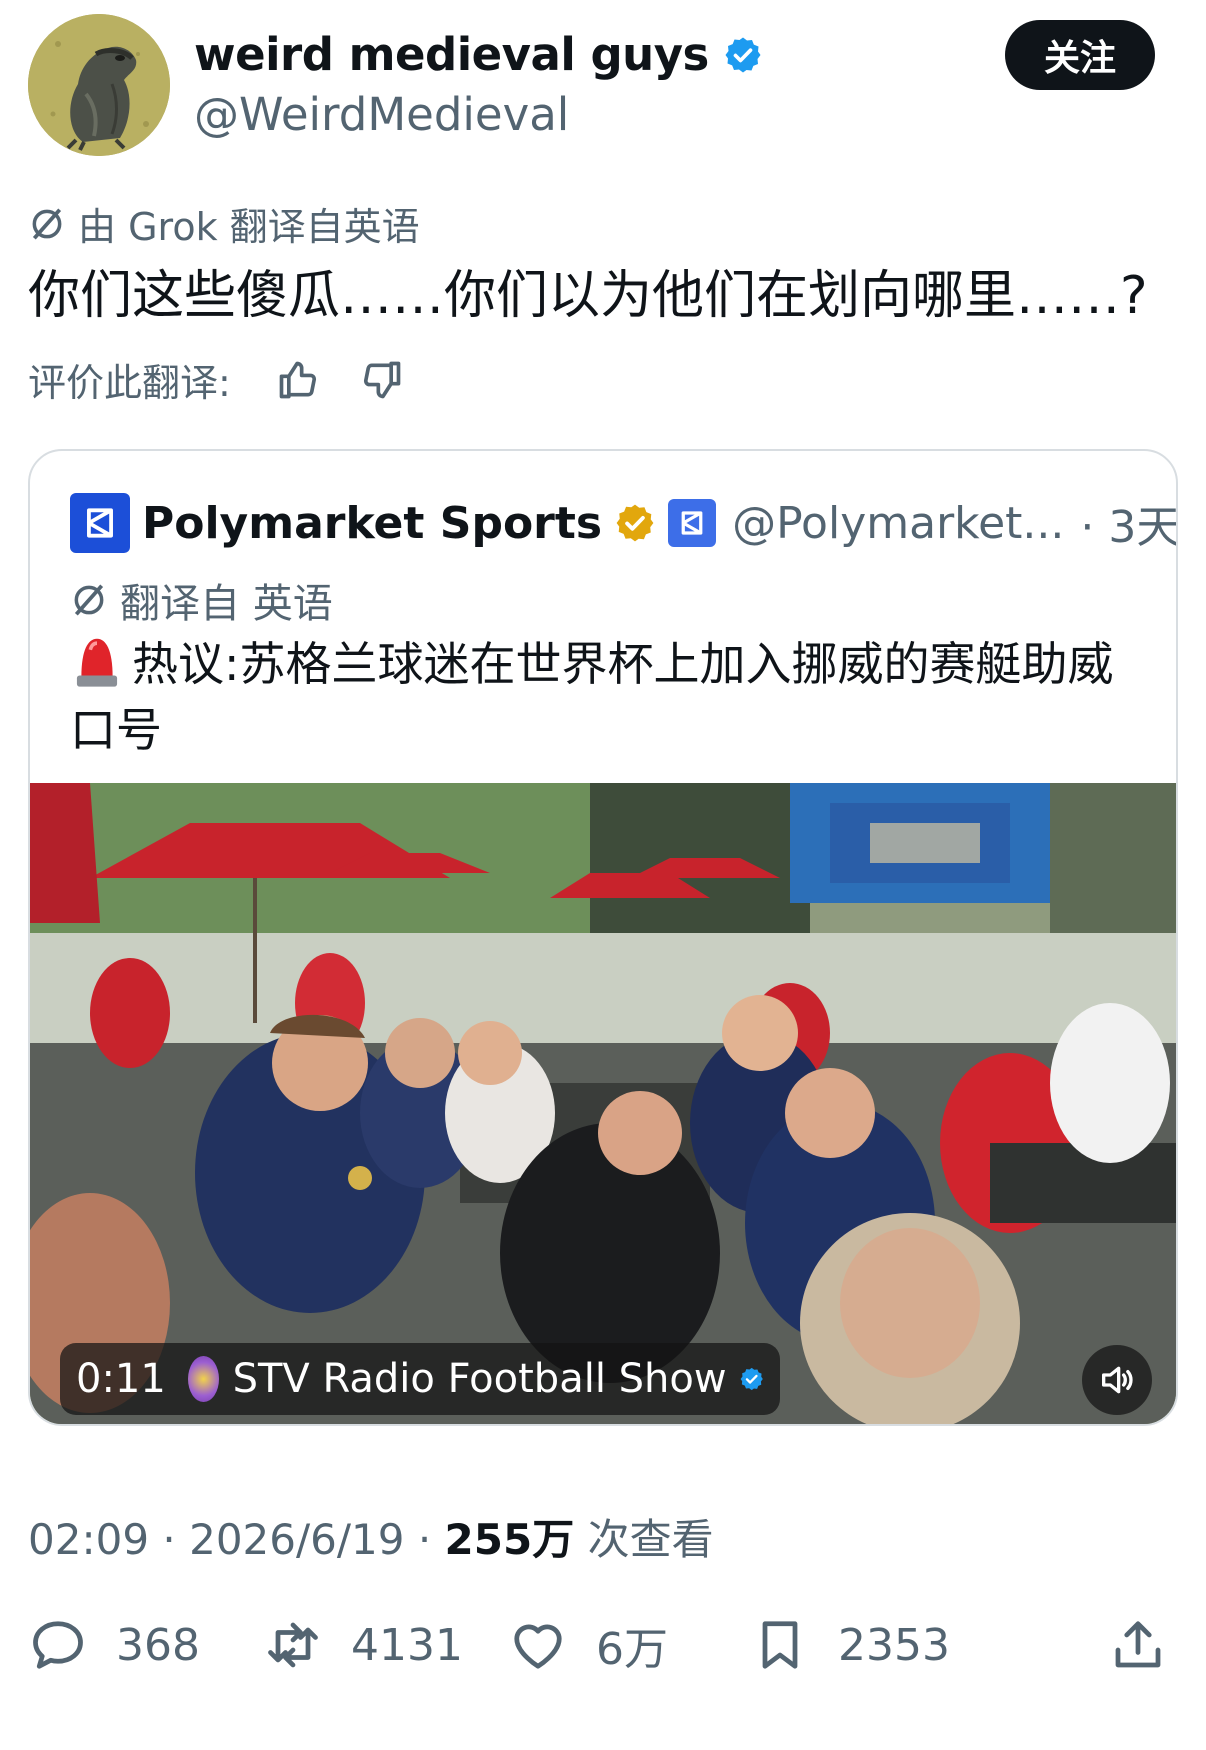 The width and height of the screenshot is (1206, 1750). I want to click on stv-radio-avatar-icon, so click(203, 1379).